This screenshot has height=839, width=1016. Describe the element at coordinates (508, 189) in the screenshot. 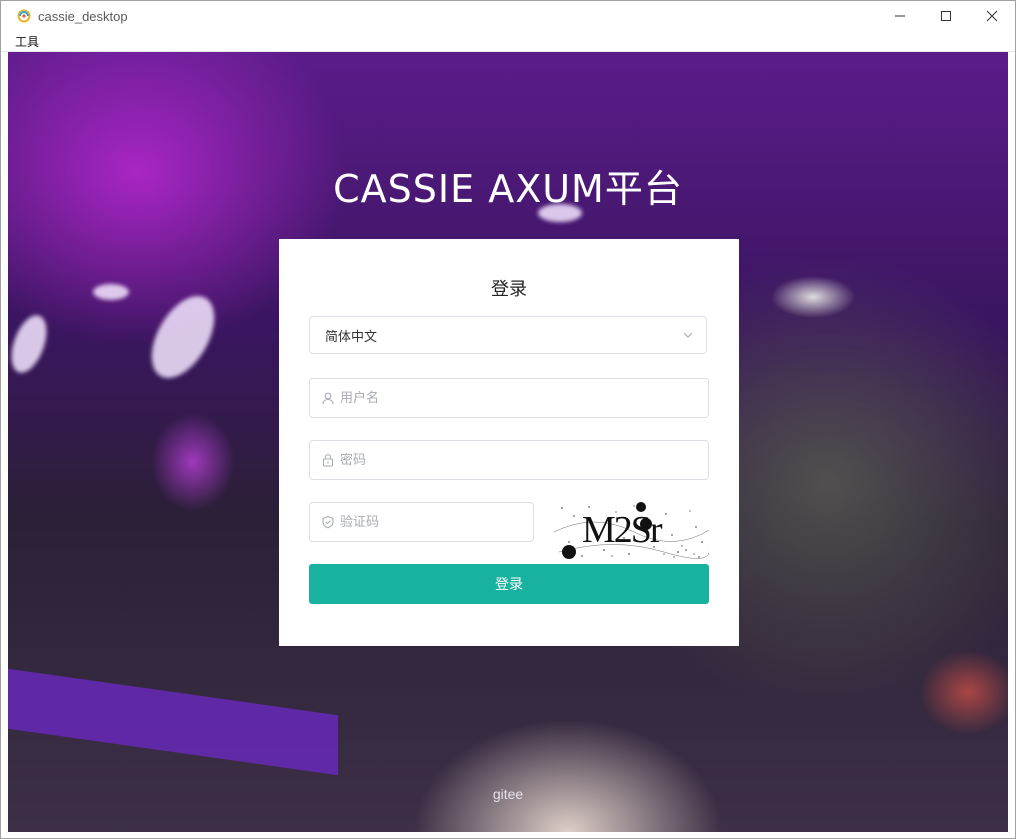

I see `page-title: CASSIE AXUM平台` at that location.